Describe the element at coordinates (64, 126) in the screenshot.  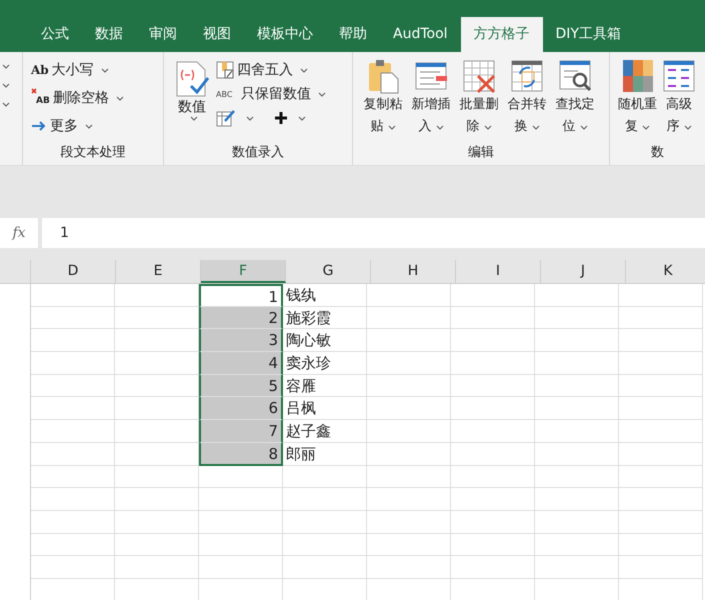
I see `button-label: 更多` at that location.